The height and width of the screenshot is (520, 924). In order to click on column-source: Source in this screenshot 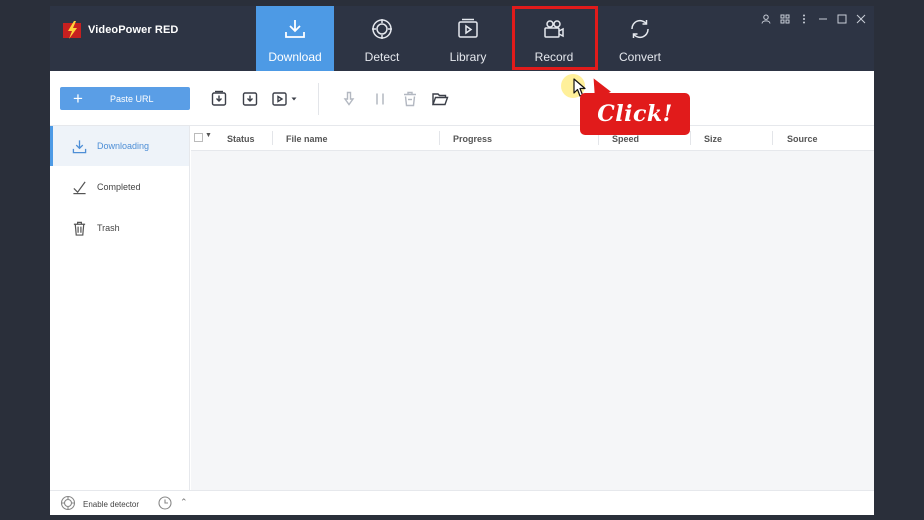, I will do `click(802, 139)`.